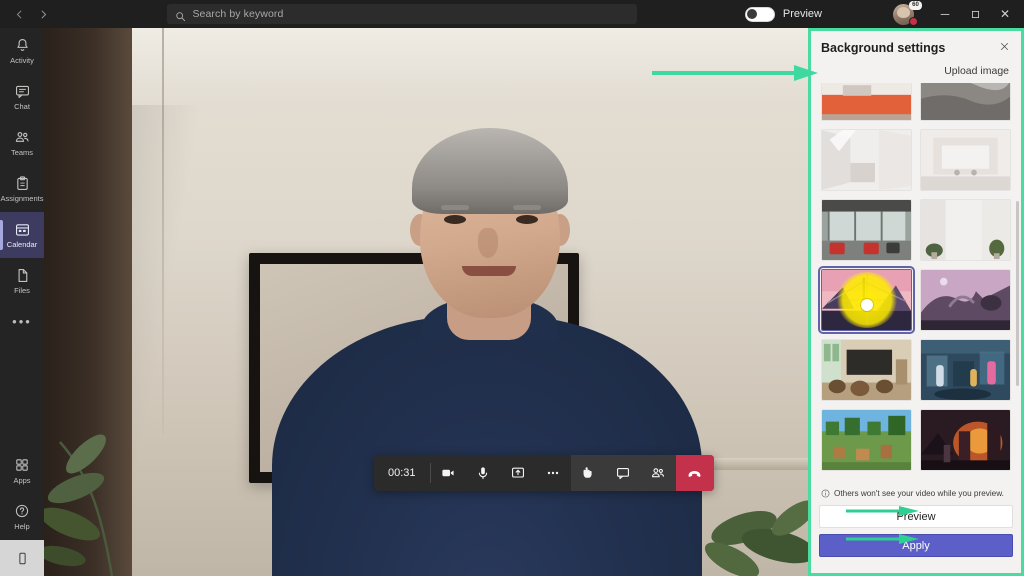  What do you see at coordinates (238, 14) in the screenshot?
I see `search-placeholder: Search by keyword` at bounding box center [238, 14].